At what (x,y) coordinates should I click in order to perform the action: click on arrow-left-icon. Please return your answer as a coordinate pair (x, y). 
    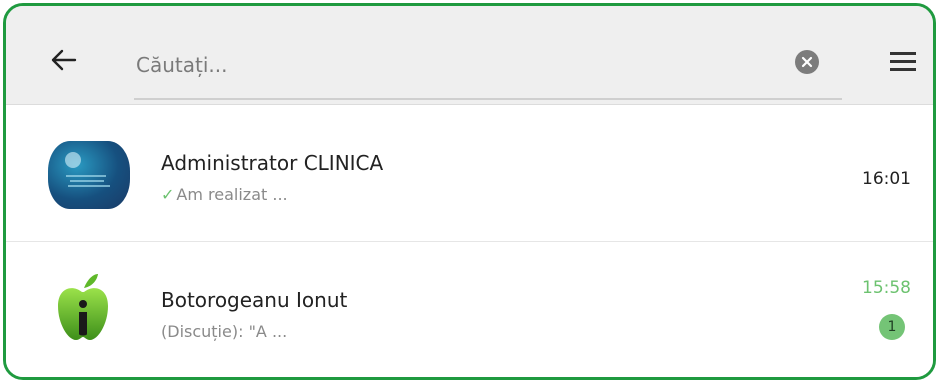
    Looking at the image, I should click on (64, 60).